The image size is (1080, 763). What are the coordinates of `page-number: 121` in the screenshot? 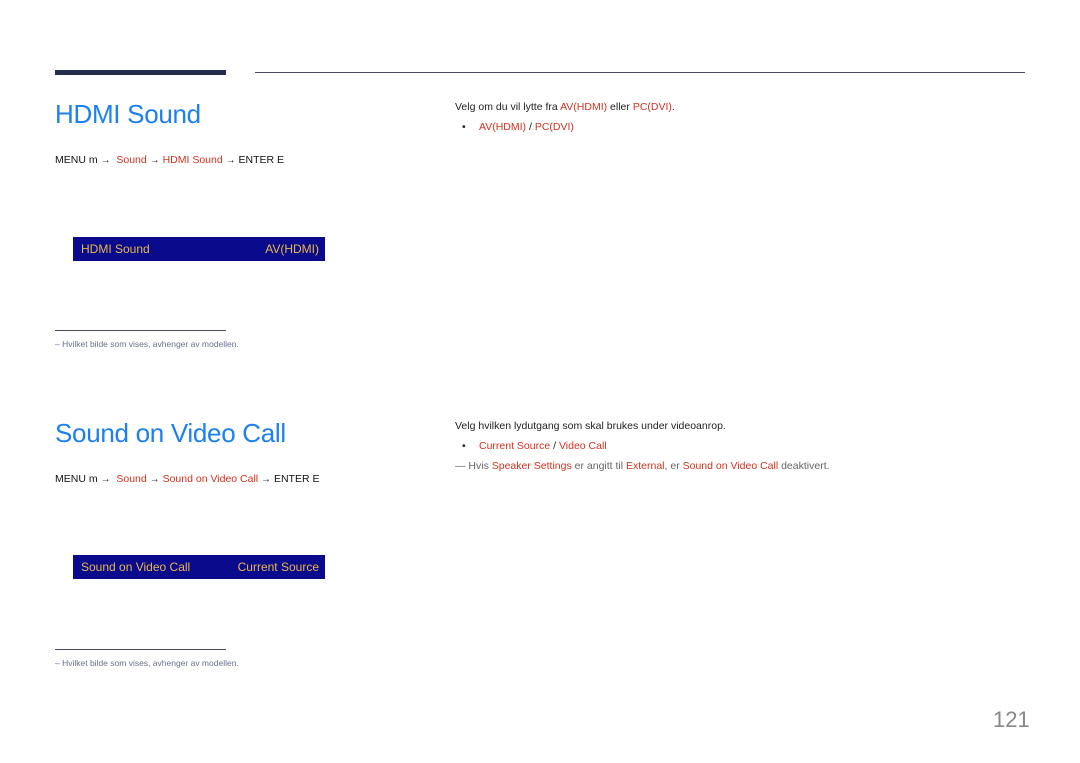 It's located at (1011, 719).